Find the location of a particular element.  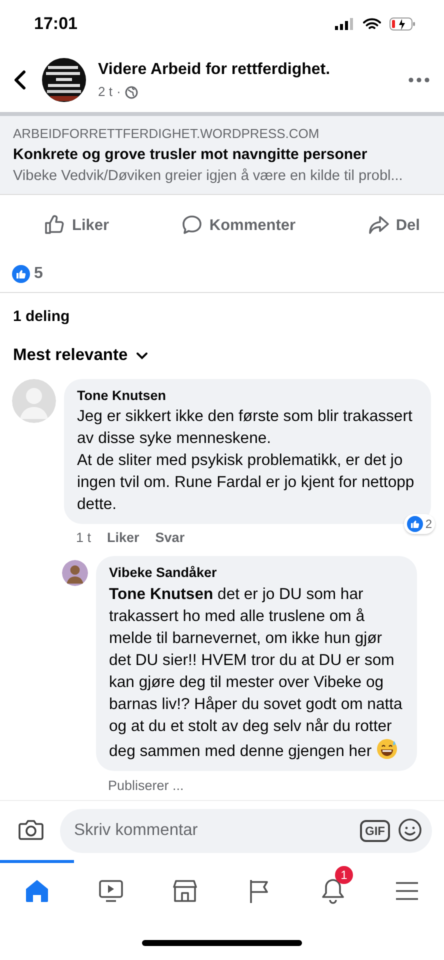

notification-badge: 1 is located at coordinates (344, 875).